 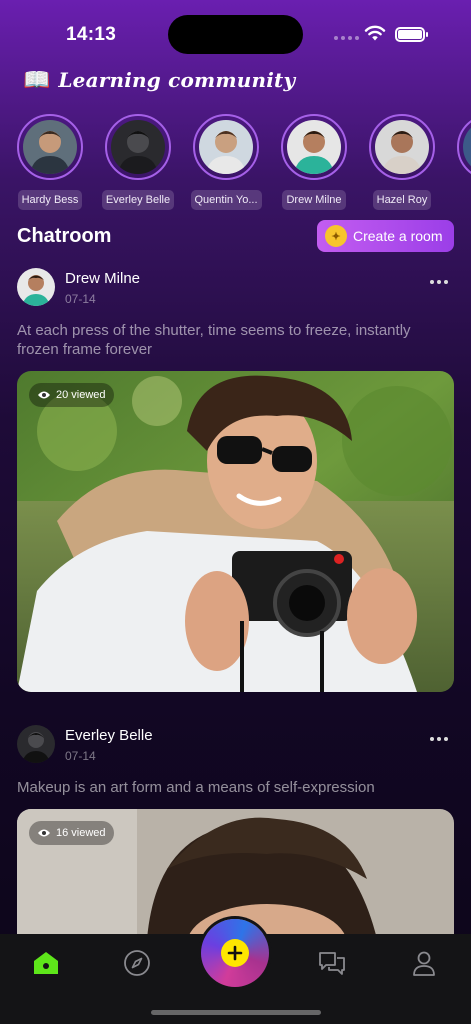 I want to click on chat-icon, so click(x=332, y=963).